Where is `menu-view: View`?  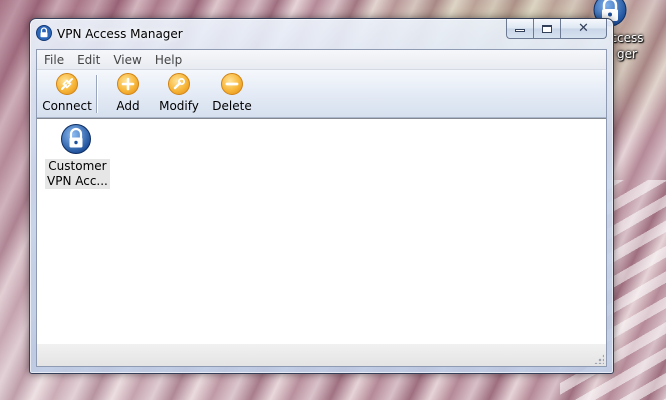 menu-view: View is located at coordinates (127, 60).